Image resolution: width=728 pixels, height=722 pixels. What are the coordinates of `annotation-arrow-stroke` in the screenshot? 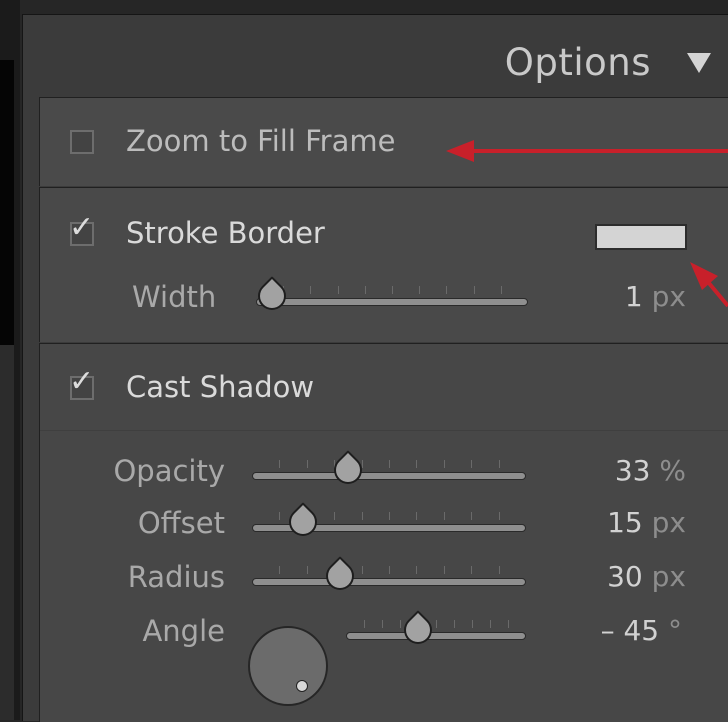 It's located at (709, 285).